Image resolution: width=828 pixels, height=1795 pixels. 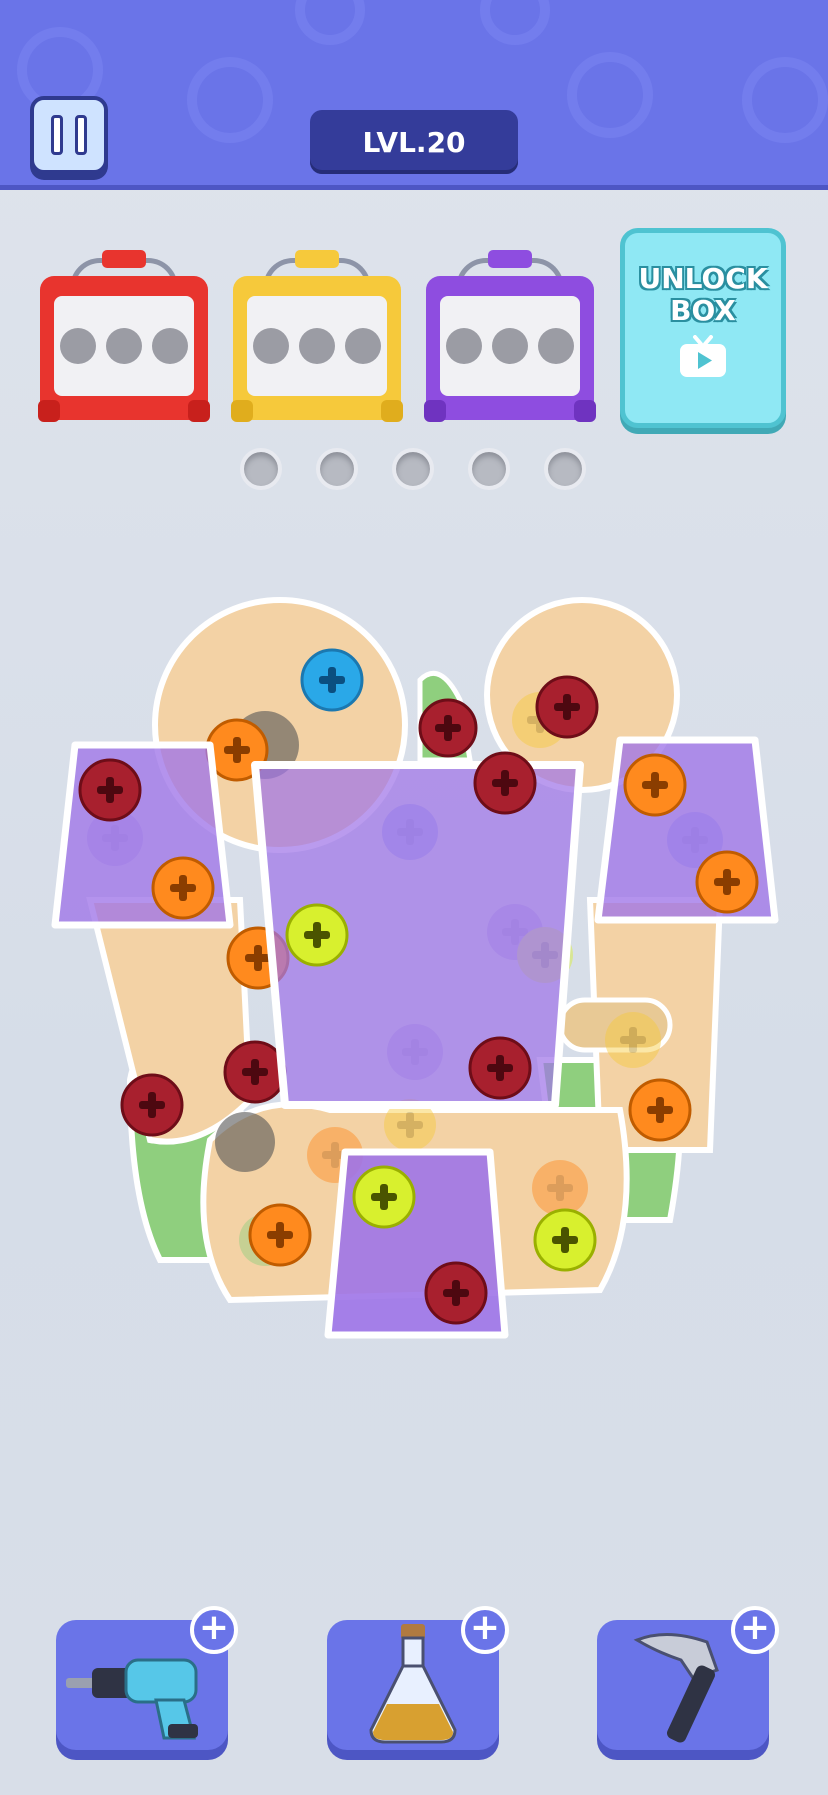 What do you see at coordinates (147, 1678) in the screenshot?
I see `drill-tool-button: +` at bounding box center [147, 1678].